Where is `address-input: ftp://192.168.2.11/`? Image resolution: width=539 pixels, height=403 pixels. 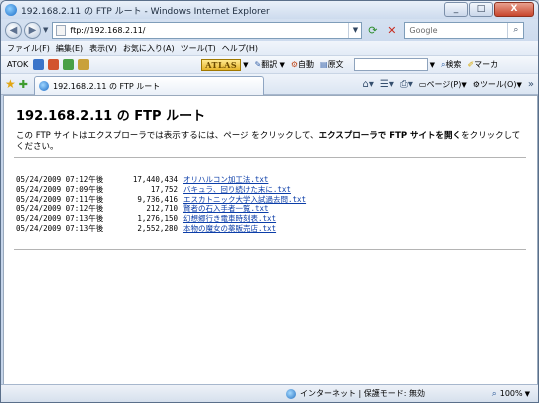 address-input: ftp://192.168.2.11/ is located at coordinates (107, 30).